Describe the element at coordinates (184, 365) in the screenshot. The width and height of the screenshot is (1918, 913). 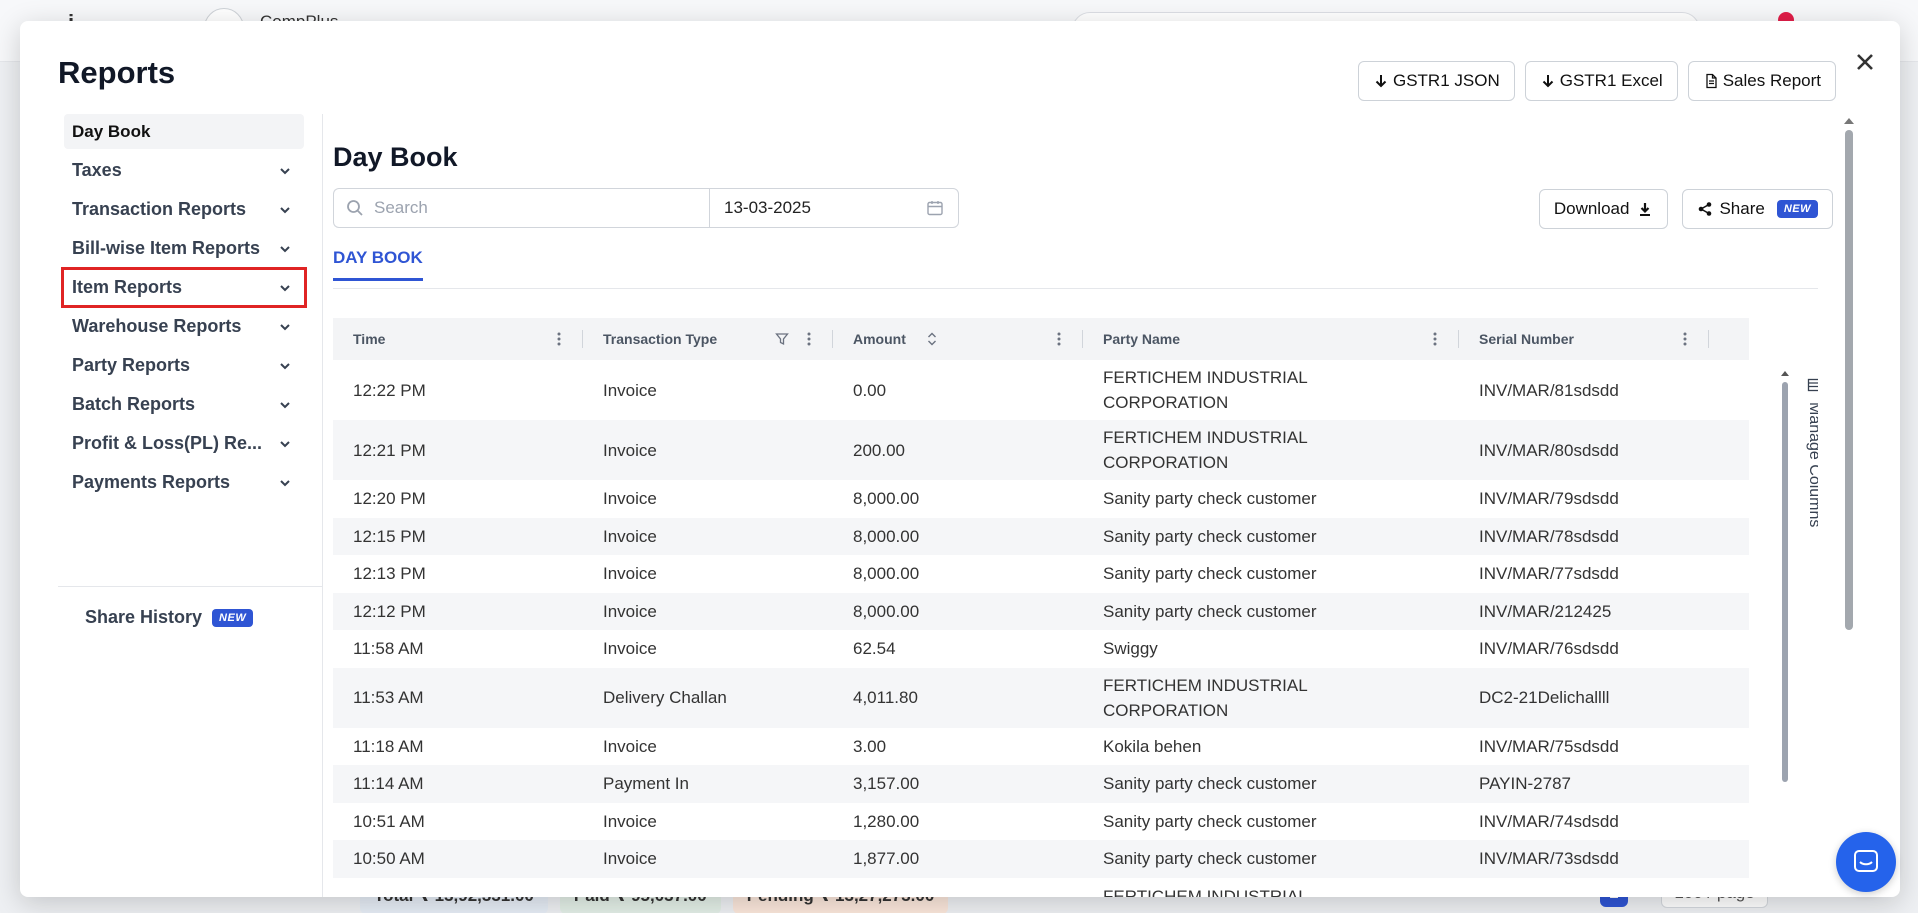
I see `sidebar-item-party-reports: Party Reports` at that location.